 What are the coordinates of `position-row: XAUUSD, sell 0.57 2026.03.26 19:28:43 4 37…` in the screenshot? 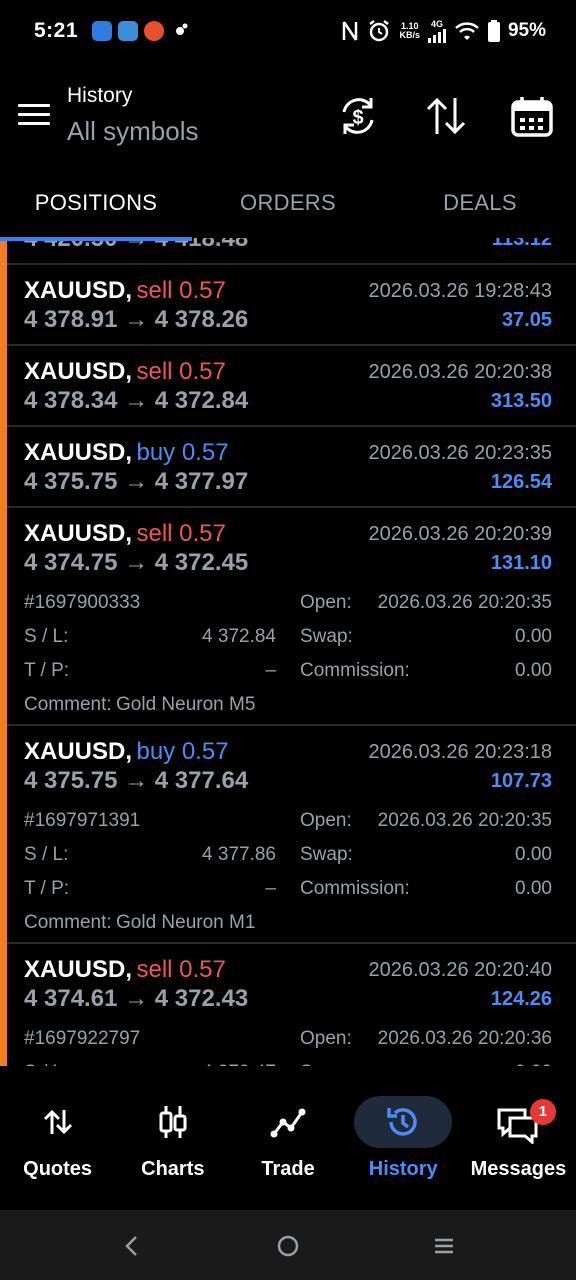 It's located at (288, 305).